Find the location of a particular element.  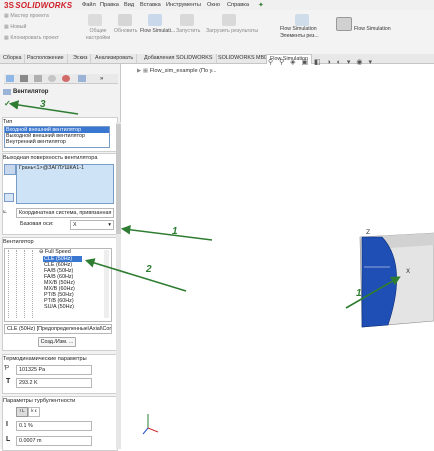

pin-icon: ✦ is located at coordinates (261, 5).